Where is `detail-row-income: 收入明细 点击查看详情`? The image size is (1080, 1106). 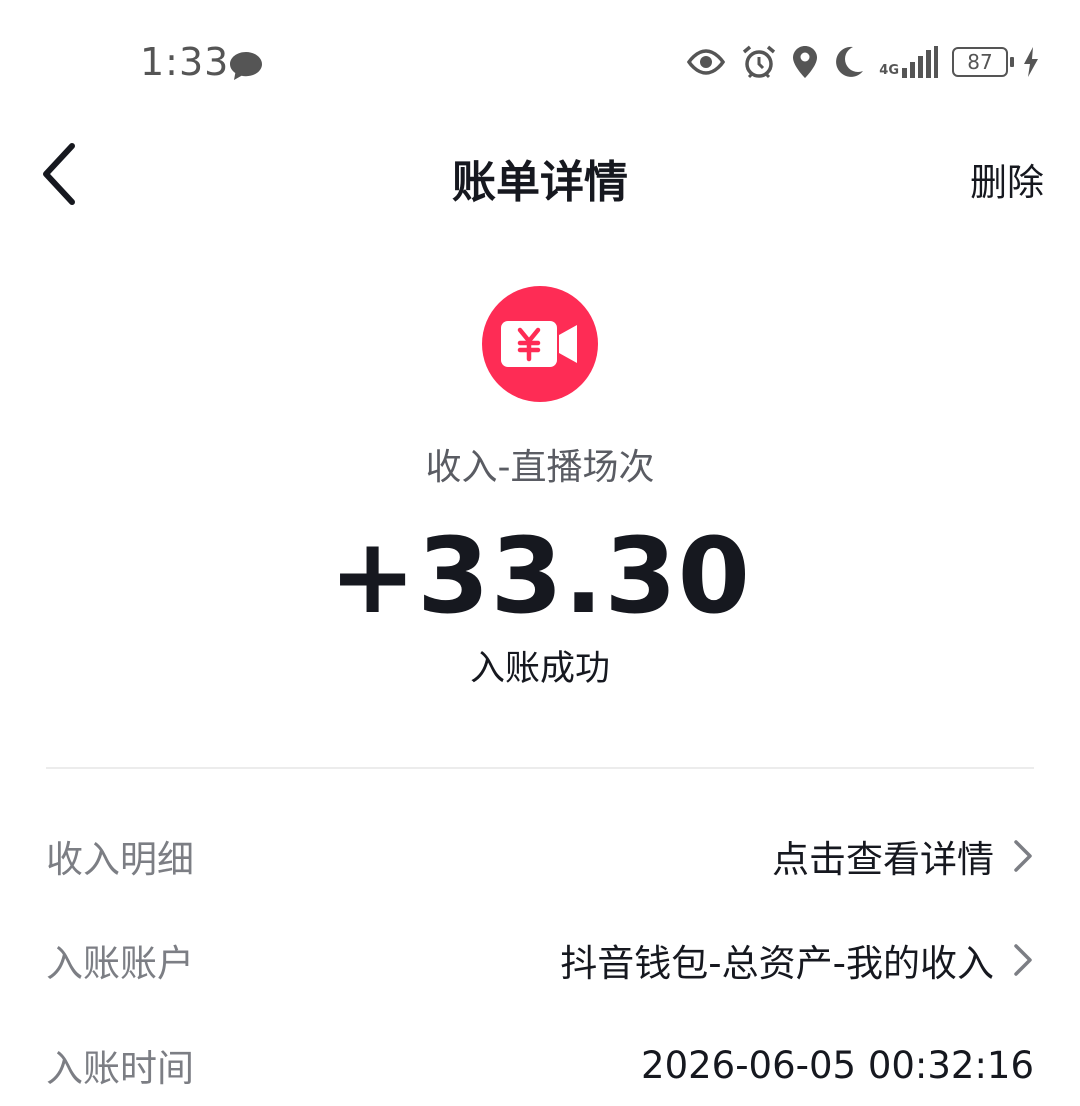 detail-row-income: 收入明细 点击查看详情 is located at coordinates (540, 856).